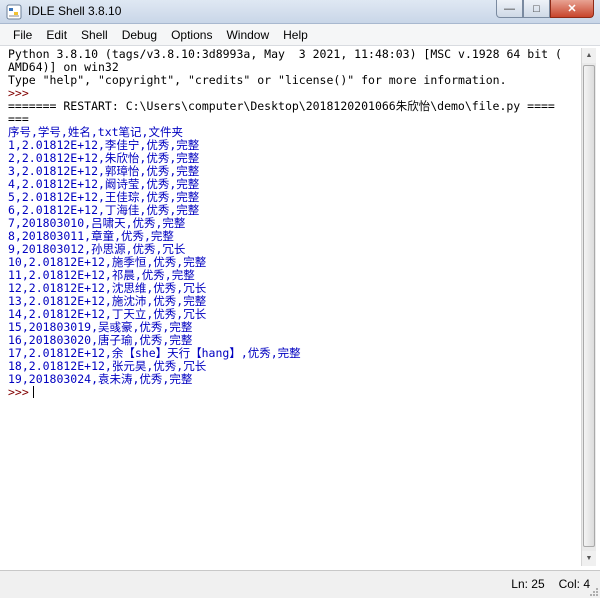  I want to click on scrollbar-thumb, so click(589, 306).